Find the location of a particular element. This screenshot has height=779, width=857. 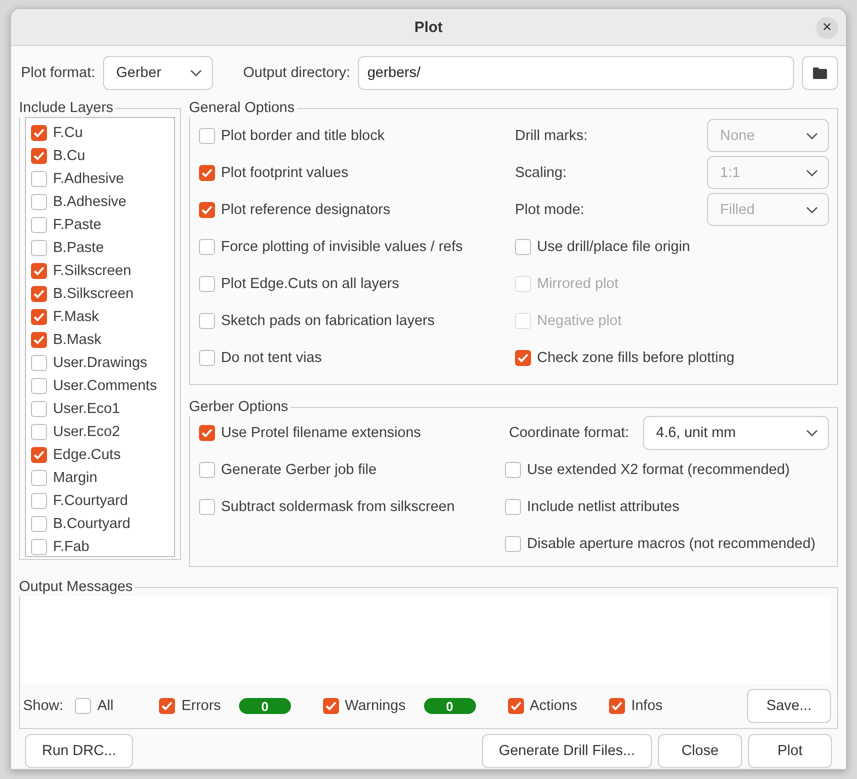

field-label: Drill marks: is located at coordinates (551, 136).